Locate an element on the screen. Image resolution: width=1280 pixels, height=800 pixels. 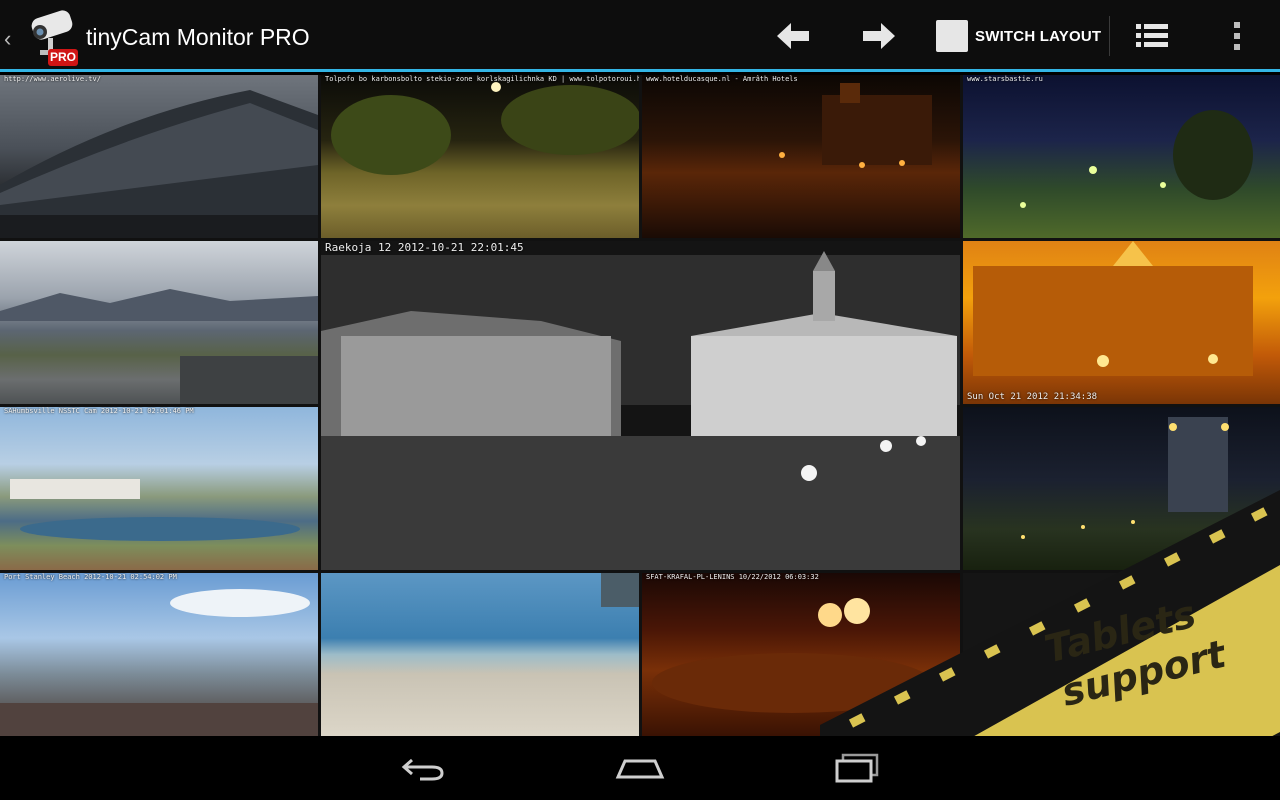
previous-button is located at coordinates (794, 36).